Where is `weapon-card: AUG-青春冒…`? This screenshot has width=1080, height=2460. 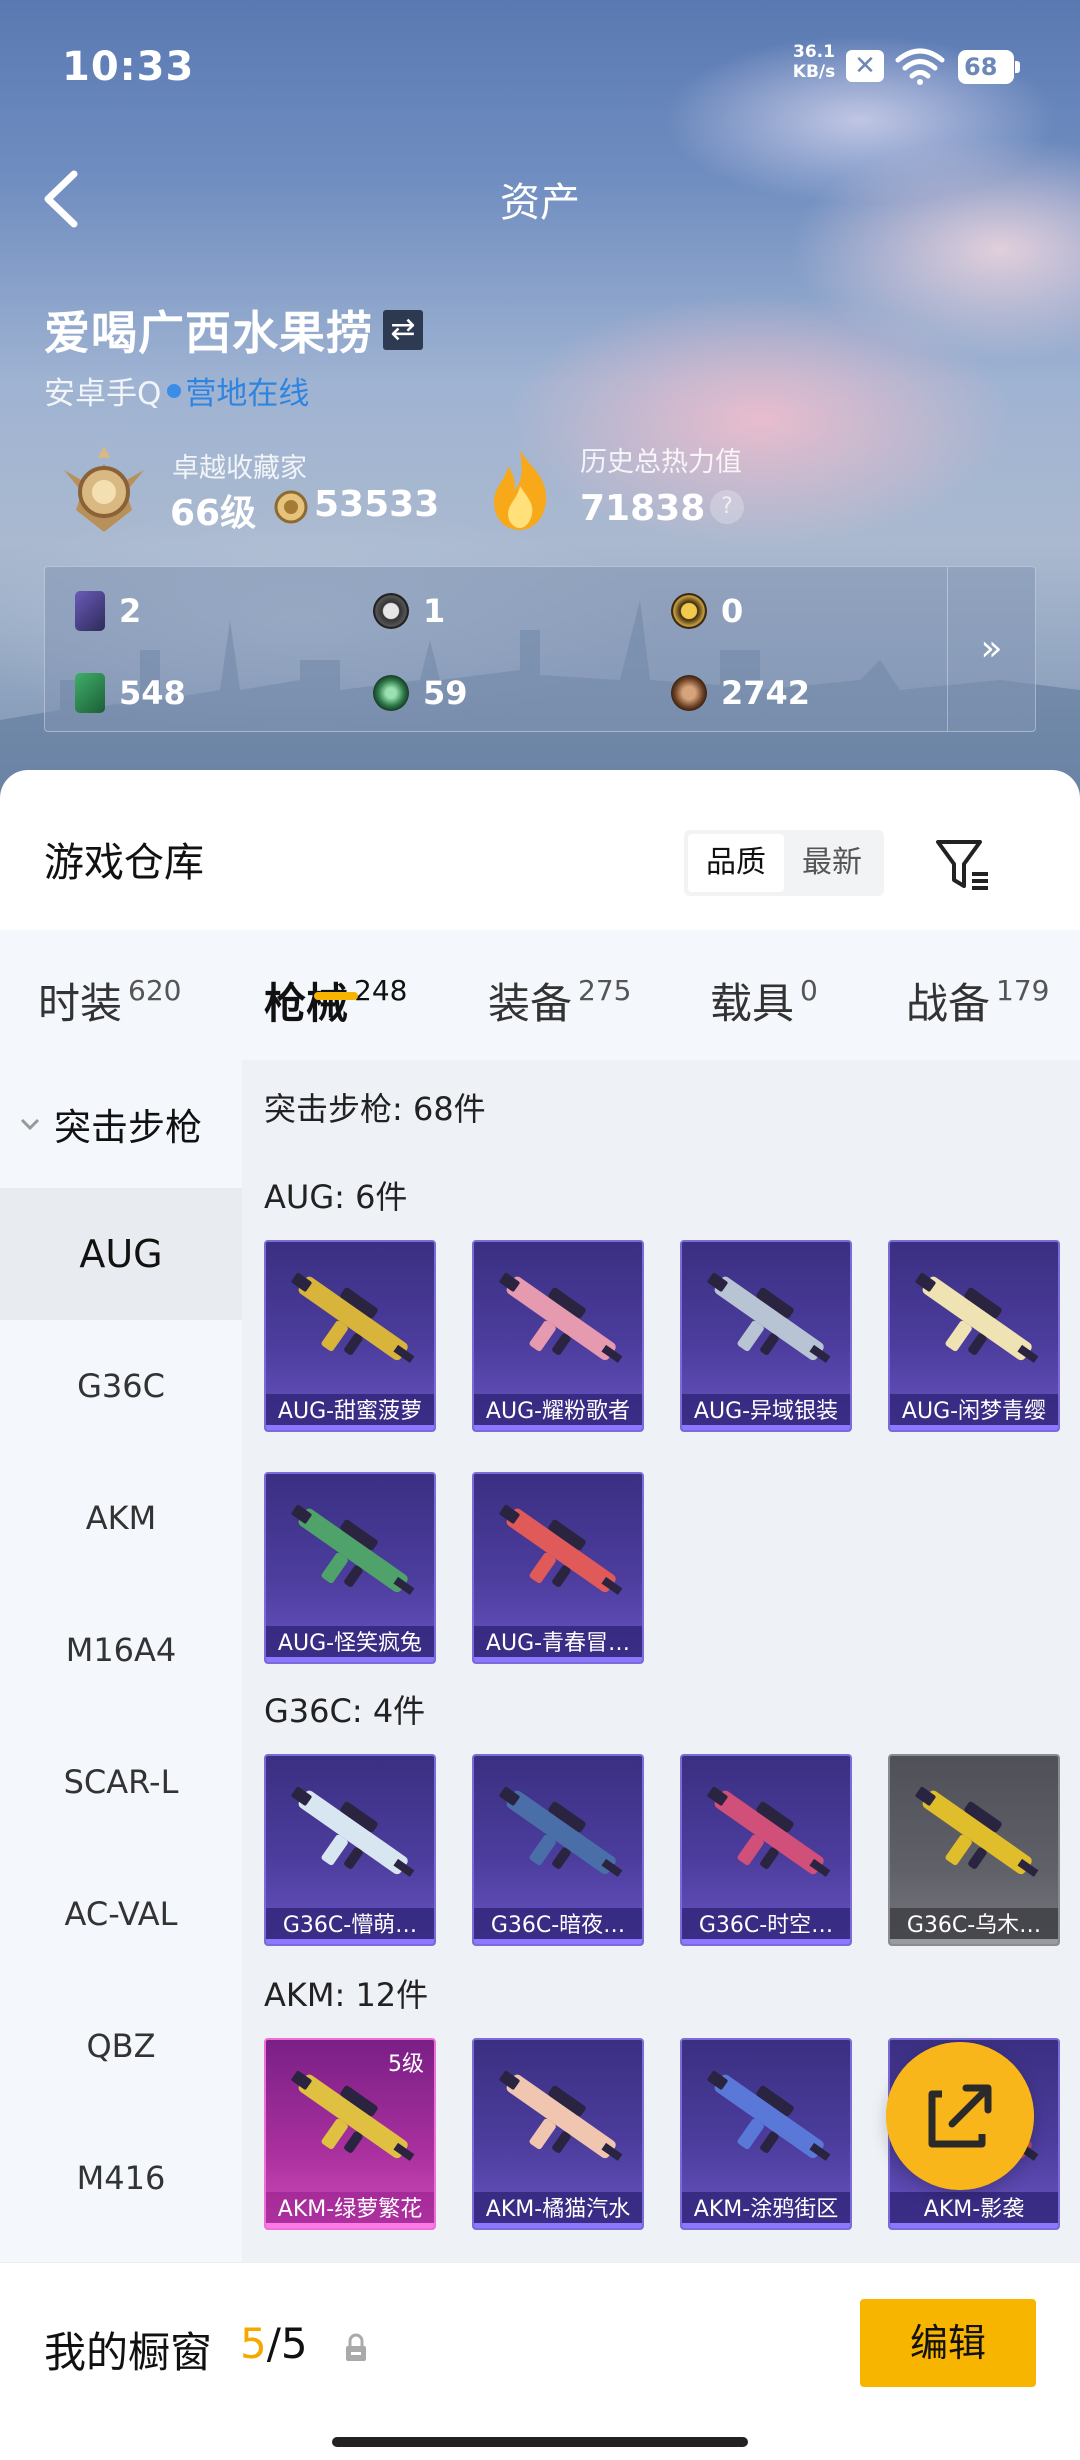
weapon-card: AUG-青春冒… is located at coordinates (558, 1568).